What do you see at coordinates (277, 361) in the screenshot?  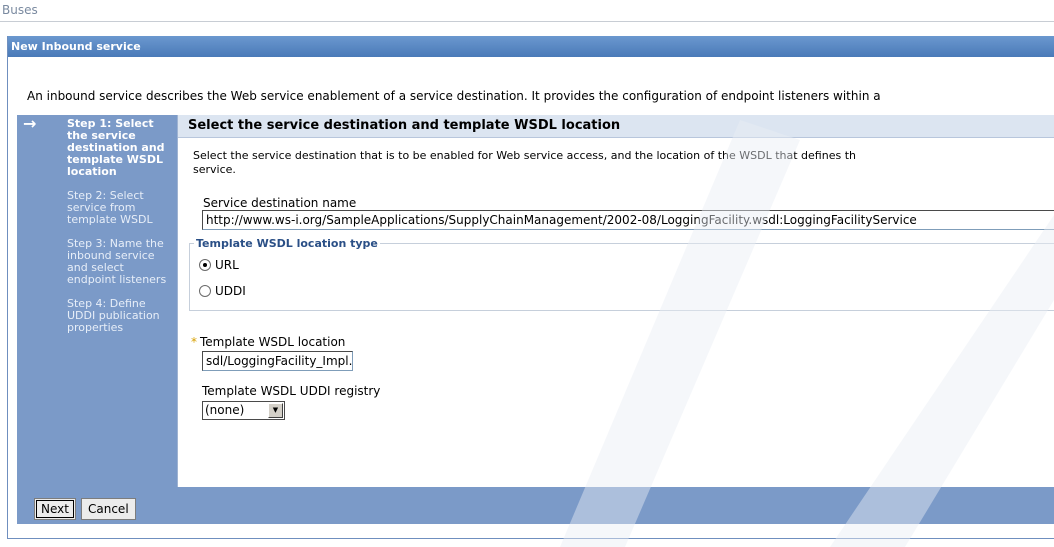 I see `wsdl-location-field: sdl/LoggingFacility_Impl.wsdl` at bounding box center [277, 361].